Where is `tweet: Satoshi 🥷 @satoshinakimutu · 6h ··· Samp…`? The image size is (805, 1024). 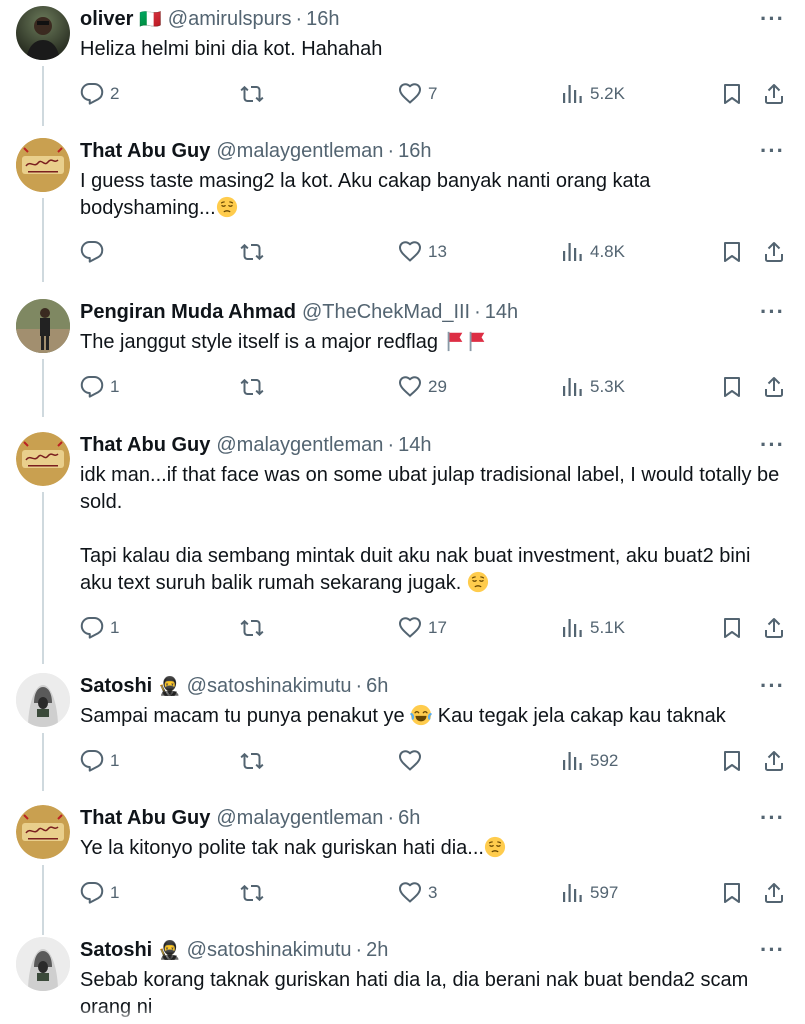 tweet: Satoshi 🥷 @satoshinakimutu · 6h ··· Samp… is located at coordinates (402, 732).